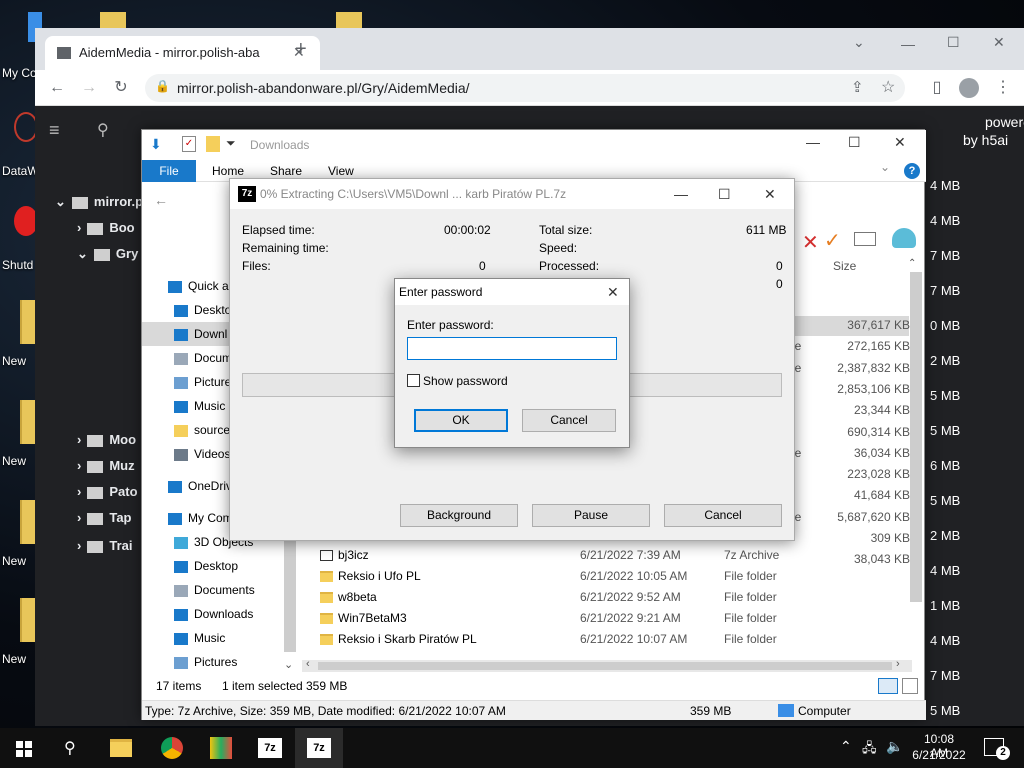 Image resolution: width=1024 pixels, height=768 pixels. Describe the element at coordinates (846, 746) in the screenshot. I see `chevron-up-icon: ⌃` at that location.